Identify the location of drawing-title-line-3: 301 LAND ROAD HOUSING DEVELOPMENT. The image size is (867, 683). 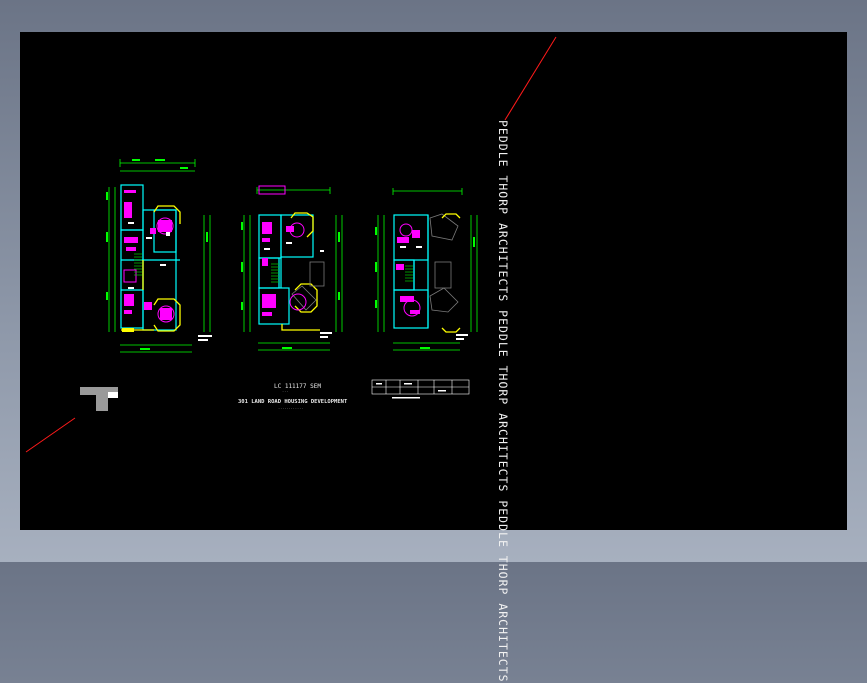
(293, 402).